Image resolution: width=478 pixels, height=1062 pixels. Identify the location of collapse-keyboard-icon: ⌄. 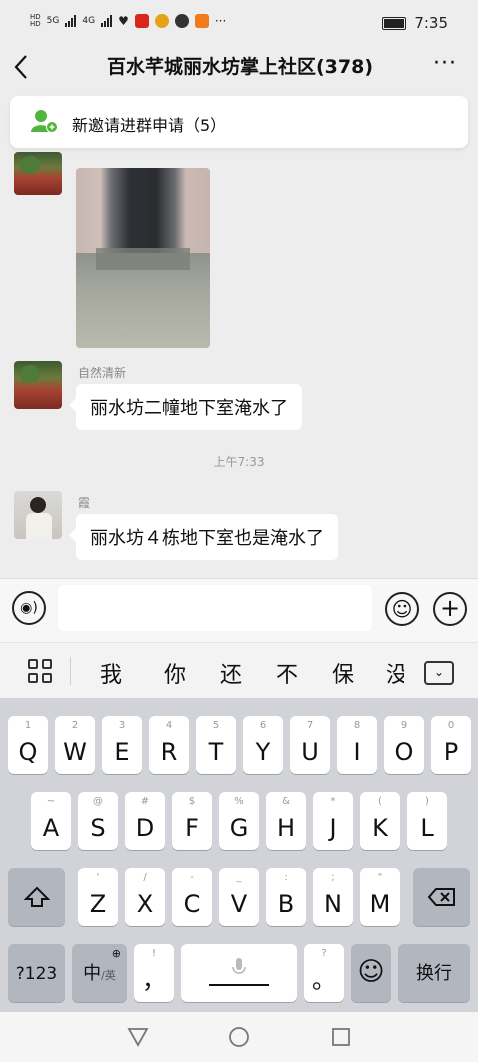
(439, 673).